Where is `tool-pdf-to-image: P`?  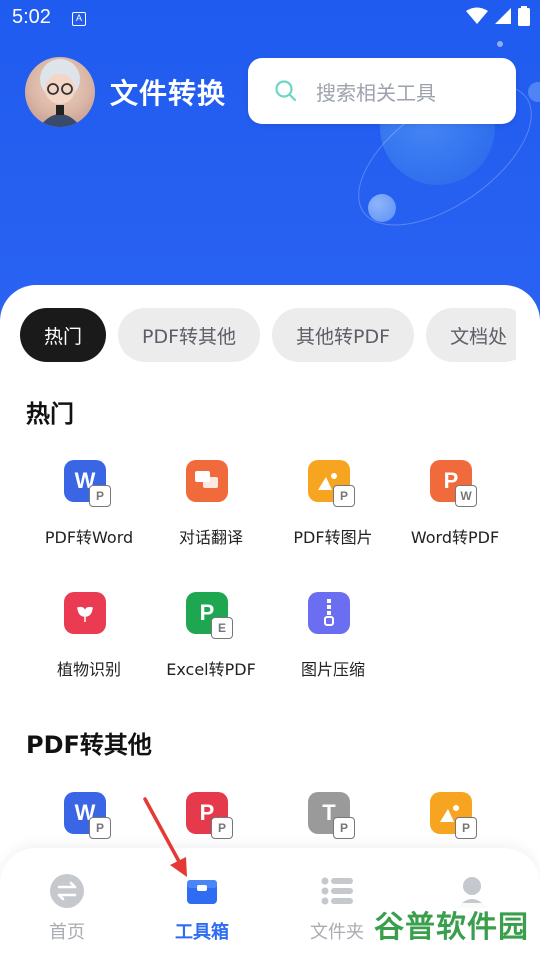 tool-pdf-to-image: P is located at coordinates (455, 817).